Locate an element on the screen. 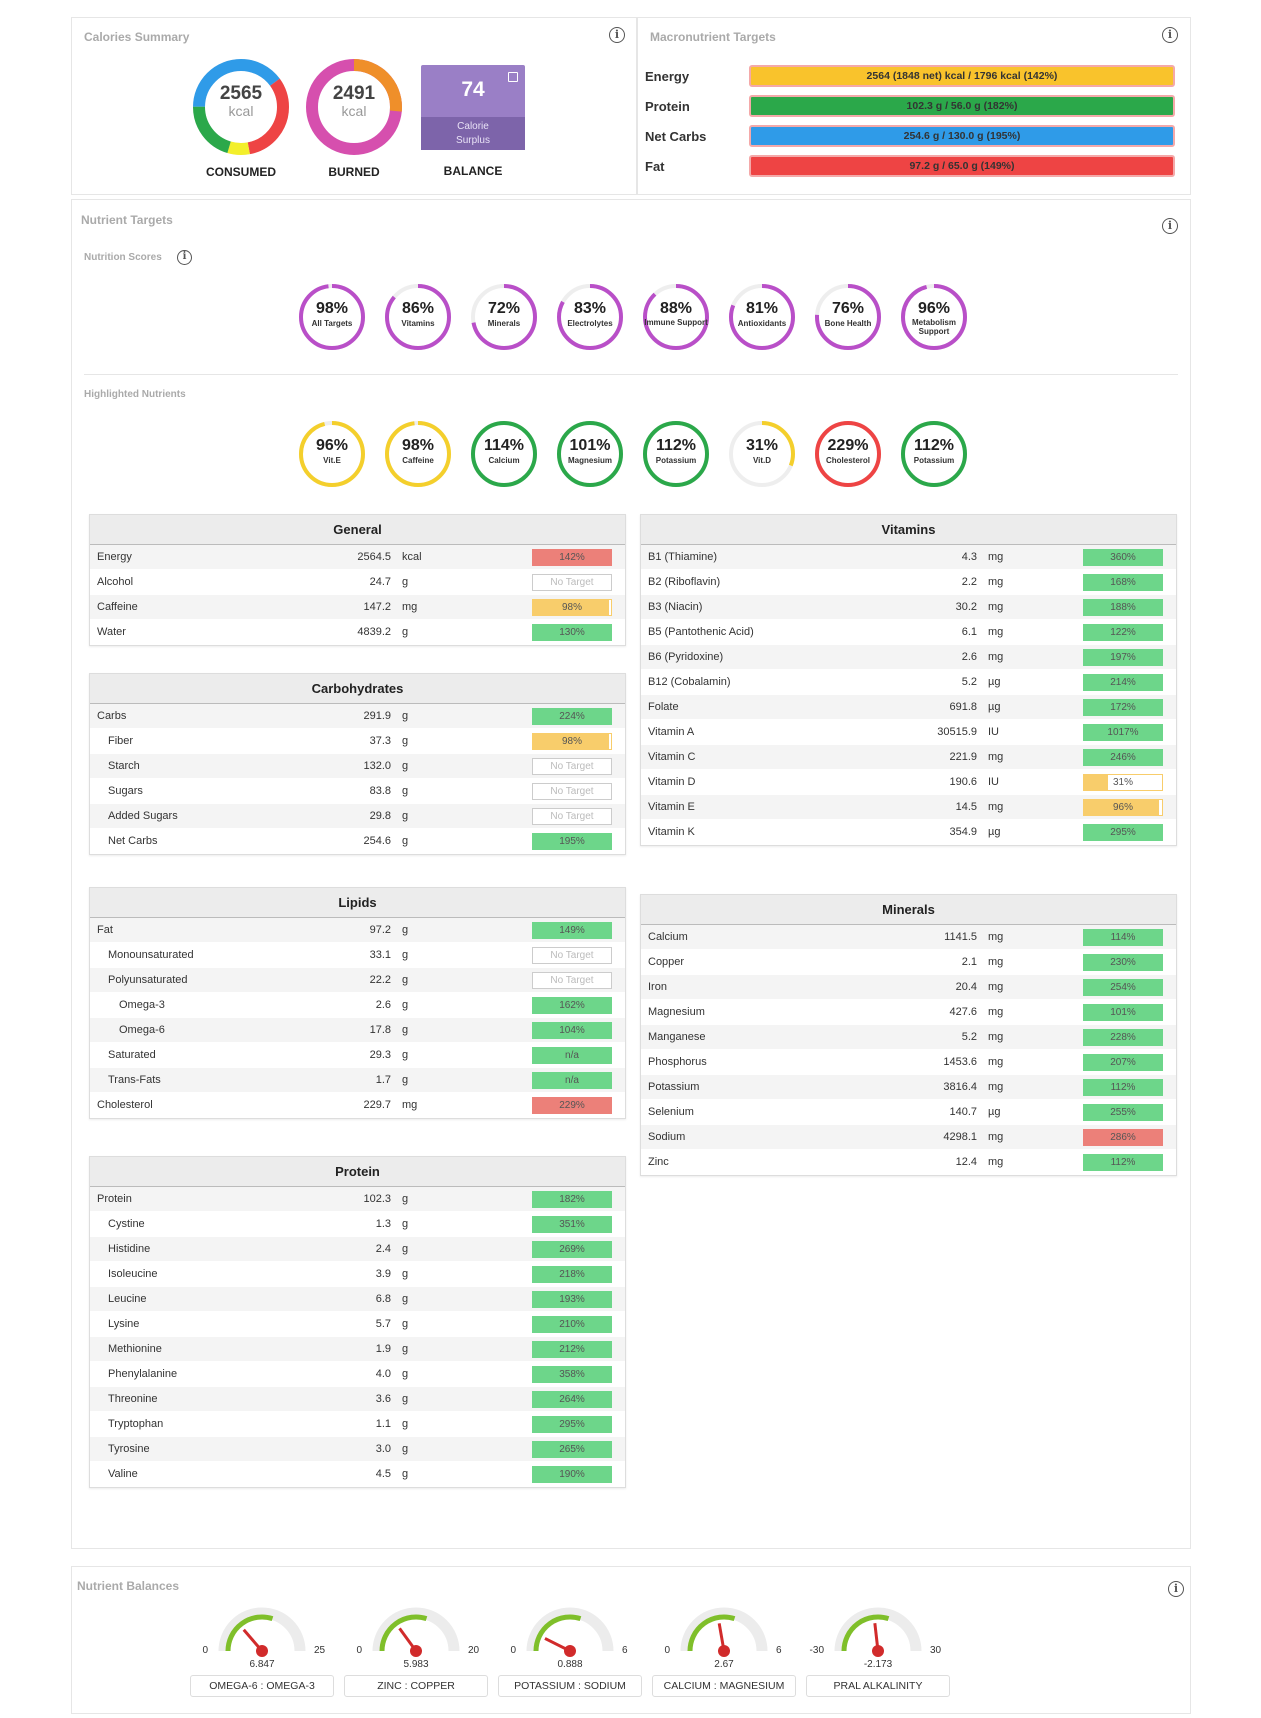 The image size is (1261, 1718). table-row: Polyunsaturated 22.2 g No Target is located at coordinates (357, 980).